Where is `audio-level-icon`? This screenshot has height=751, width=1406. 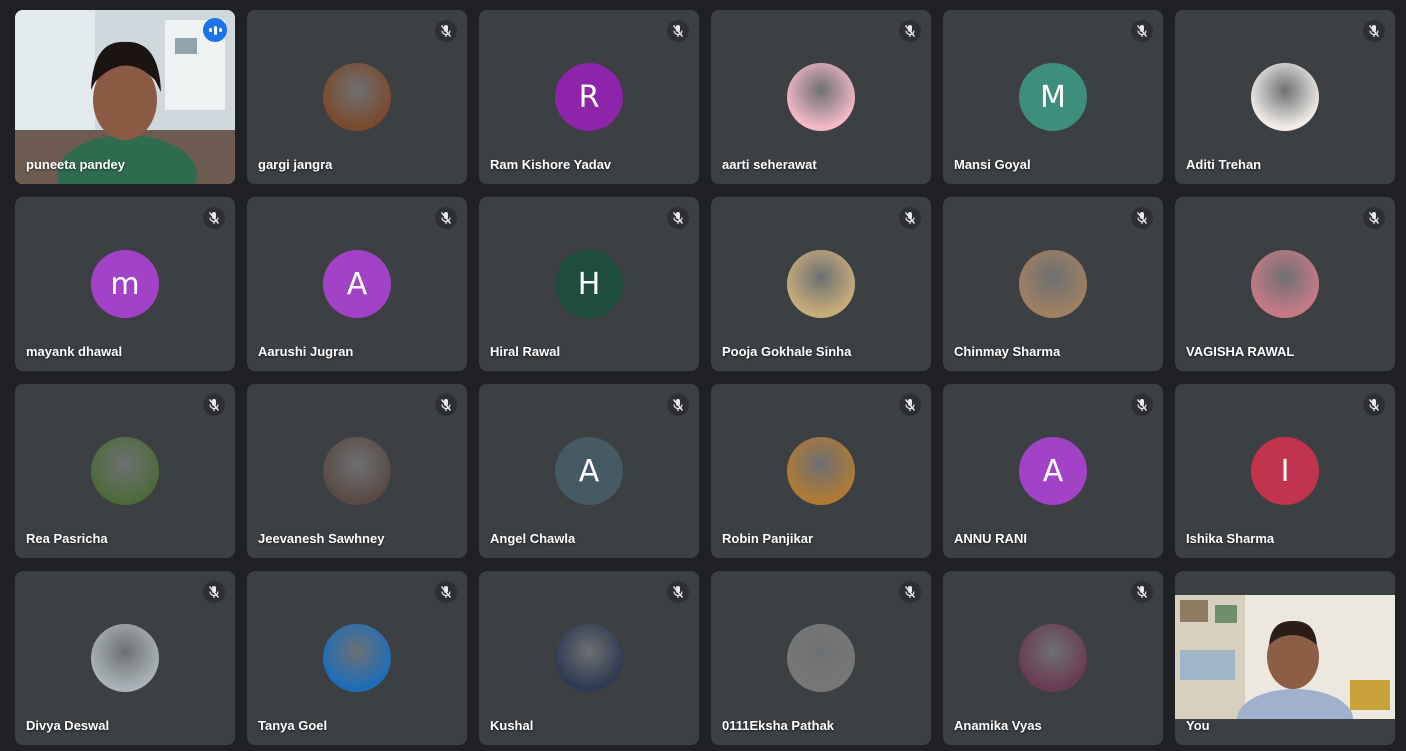 audio-level-icon is located at coordinates (215, 30).